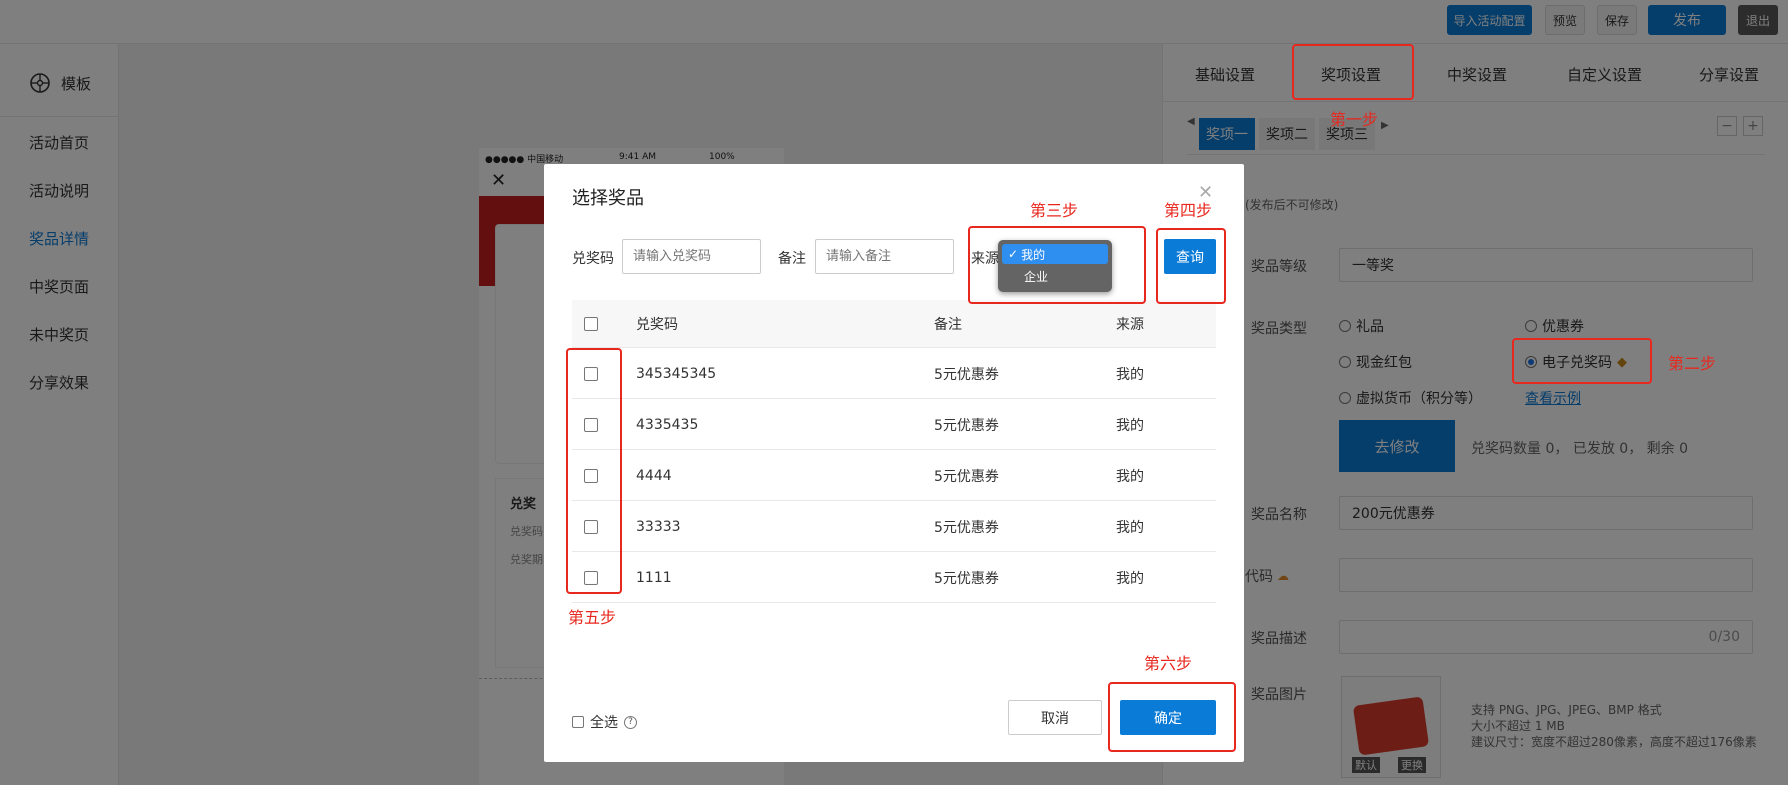  Describe the element at coordinates (654, 475) in the screenshot. I see `cell-code: 4444` at that location.